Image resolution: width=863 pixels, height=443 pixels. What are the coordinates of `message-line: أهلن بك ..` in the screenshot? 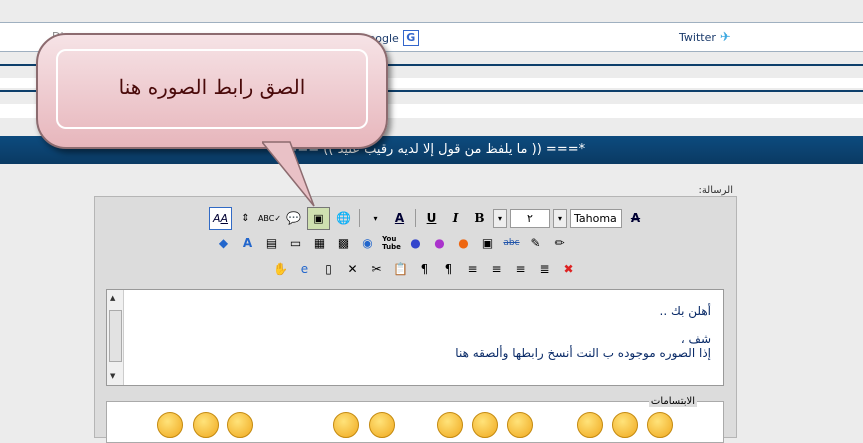 It's located at (685, 311).